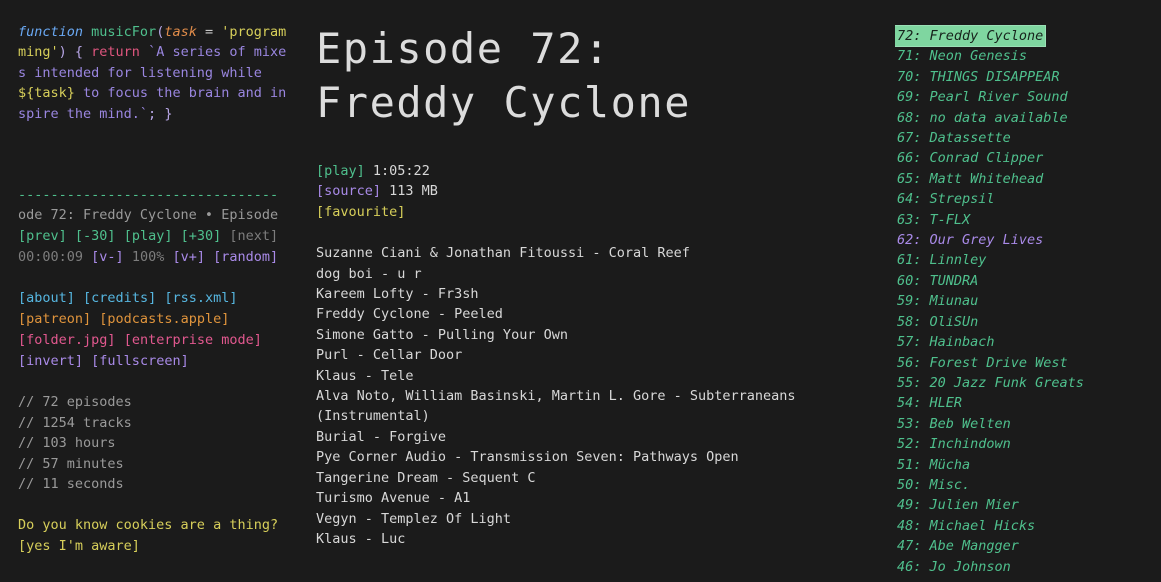 This screenshot has width=1161, height=582. Describe the element at coordinates (164, 505) in the screenshot. I see `cookie-gap` at that location.